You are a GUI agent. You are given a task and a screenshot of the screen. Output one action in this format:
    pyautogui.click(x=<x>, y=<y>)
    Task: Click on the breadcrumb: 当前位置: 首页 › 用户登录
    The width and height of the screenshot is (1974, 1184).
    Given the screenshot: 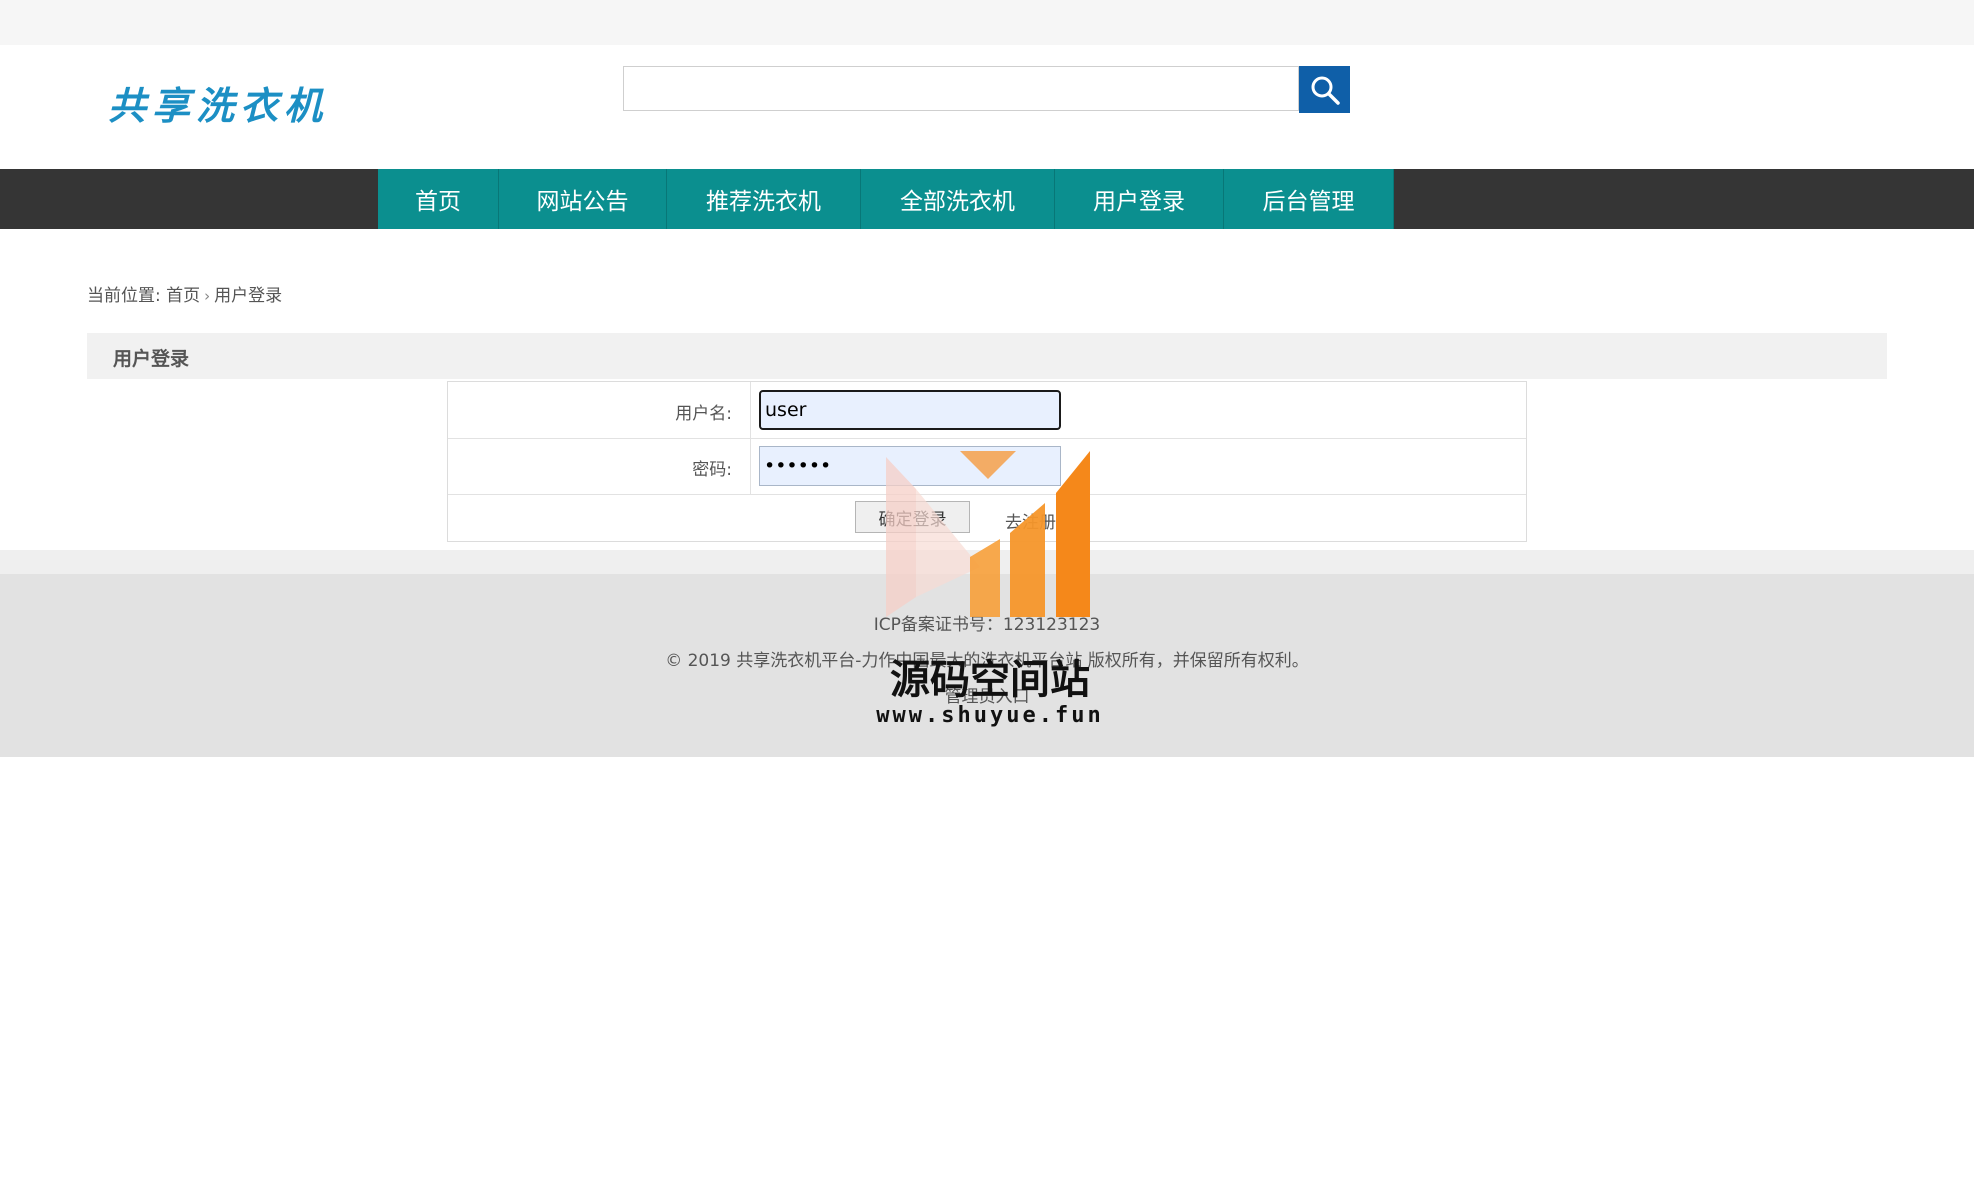 What is the action you would take?
    pyautogui.click(x=184, y=293)
    